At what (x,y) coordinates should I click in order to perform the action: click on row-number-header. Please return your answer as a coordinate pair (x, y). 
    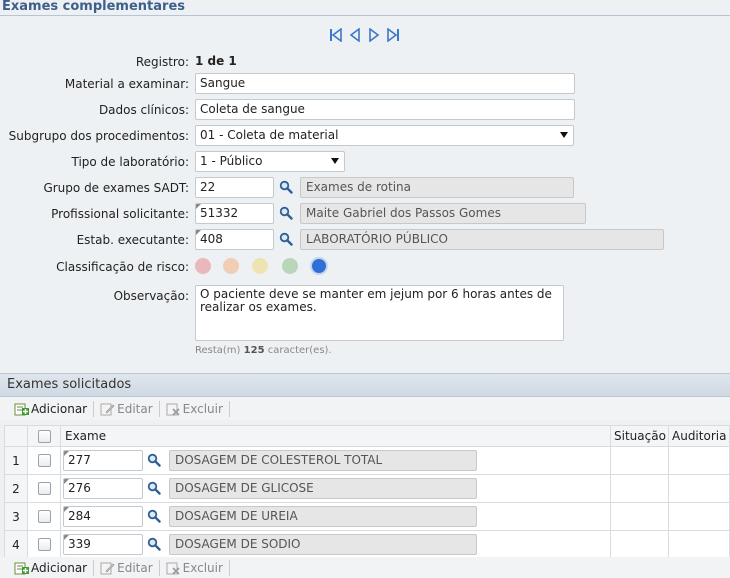
    Looking at the image, I should click on (16, 436).